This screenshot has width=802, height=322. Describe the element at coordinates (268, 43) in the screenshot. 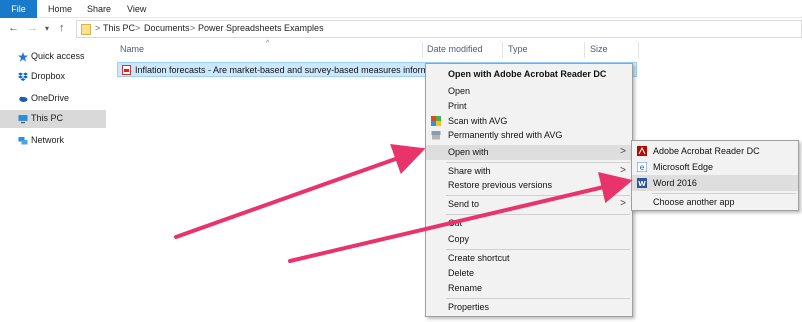

I see `sort-ascending-icon: ^` at that location.